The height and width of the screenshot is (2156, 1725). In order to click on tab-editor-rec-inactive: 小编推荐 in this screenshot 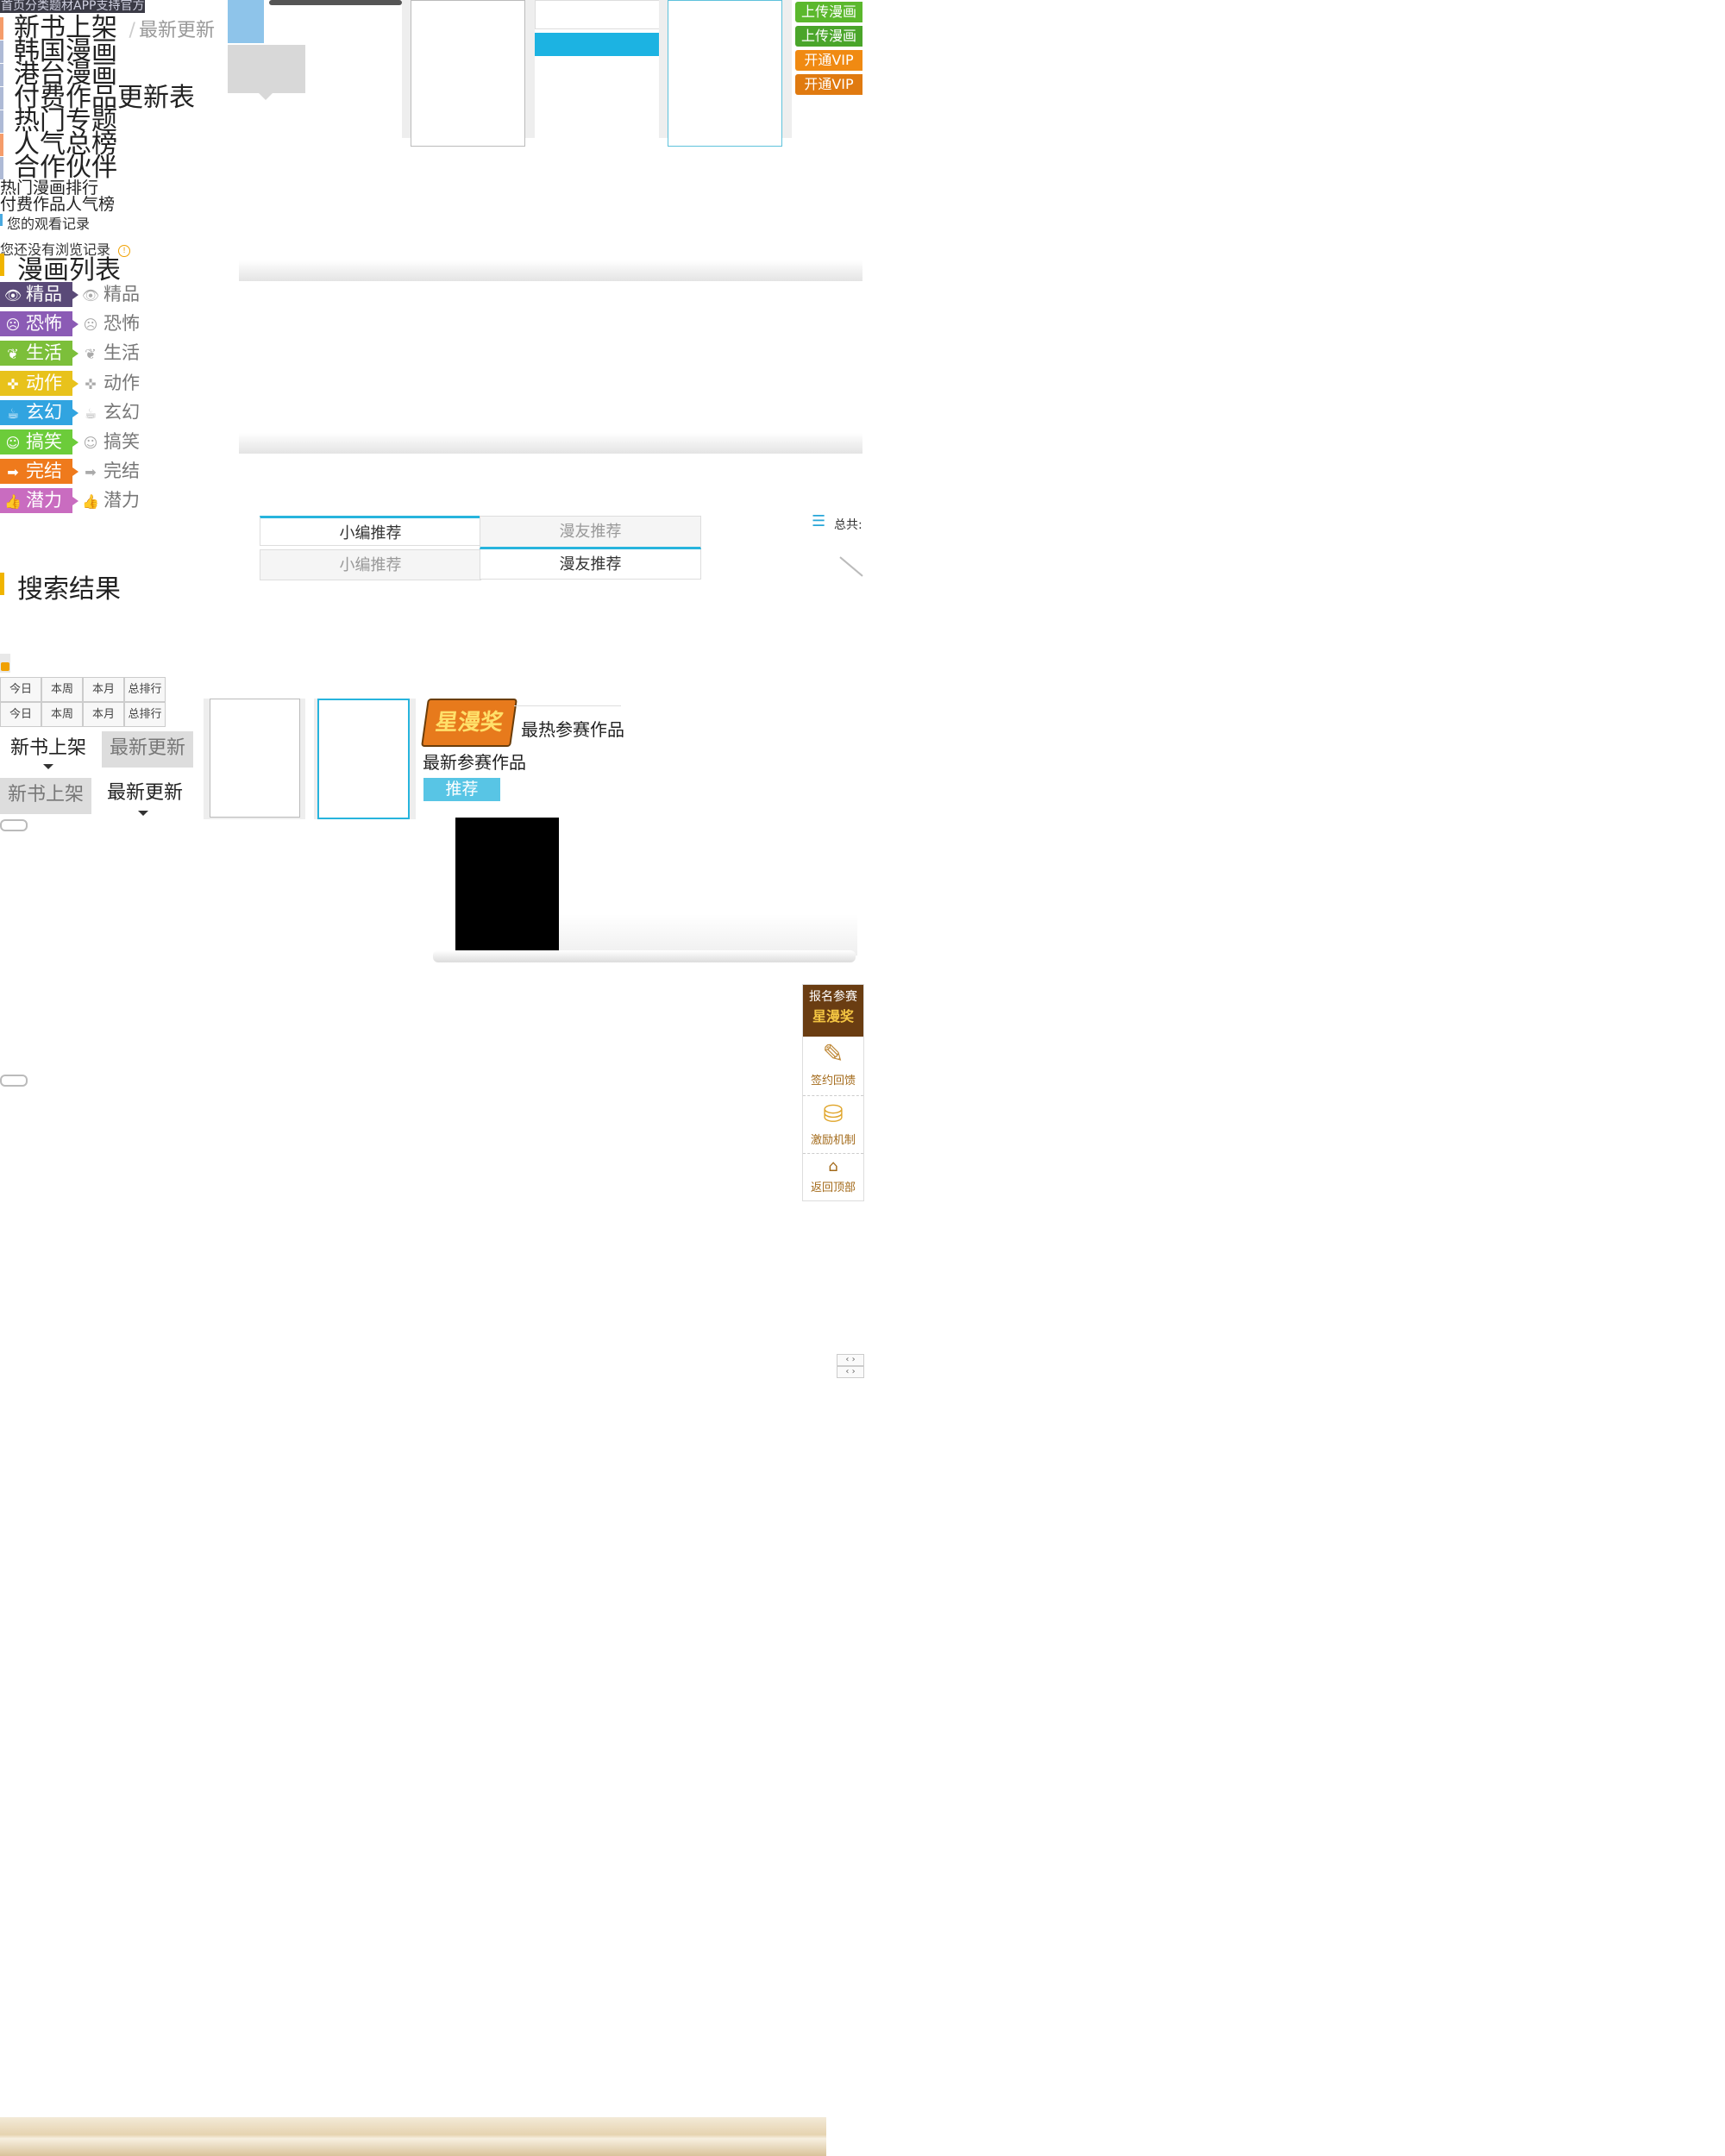, I will do `click(371, 564)`.